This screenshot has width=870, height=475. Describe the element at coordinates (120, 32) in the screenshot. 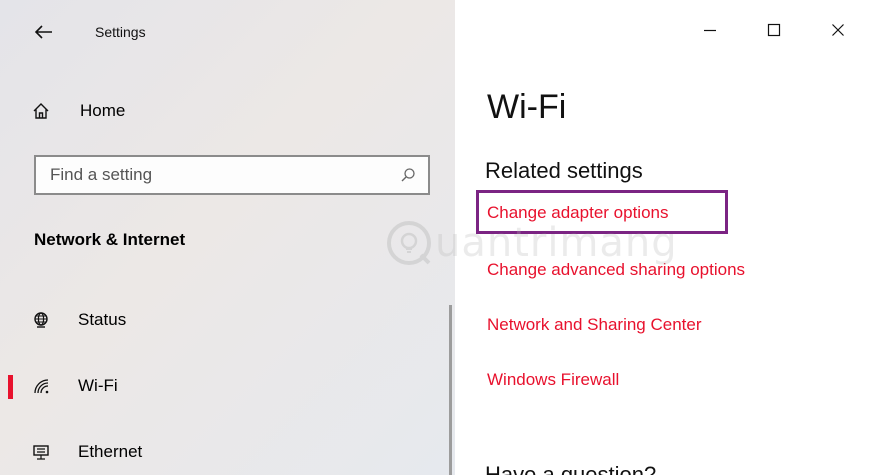

I see `app-title: Settings` at that location.